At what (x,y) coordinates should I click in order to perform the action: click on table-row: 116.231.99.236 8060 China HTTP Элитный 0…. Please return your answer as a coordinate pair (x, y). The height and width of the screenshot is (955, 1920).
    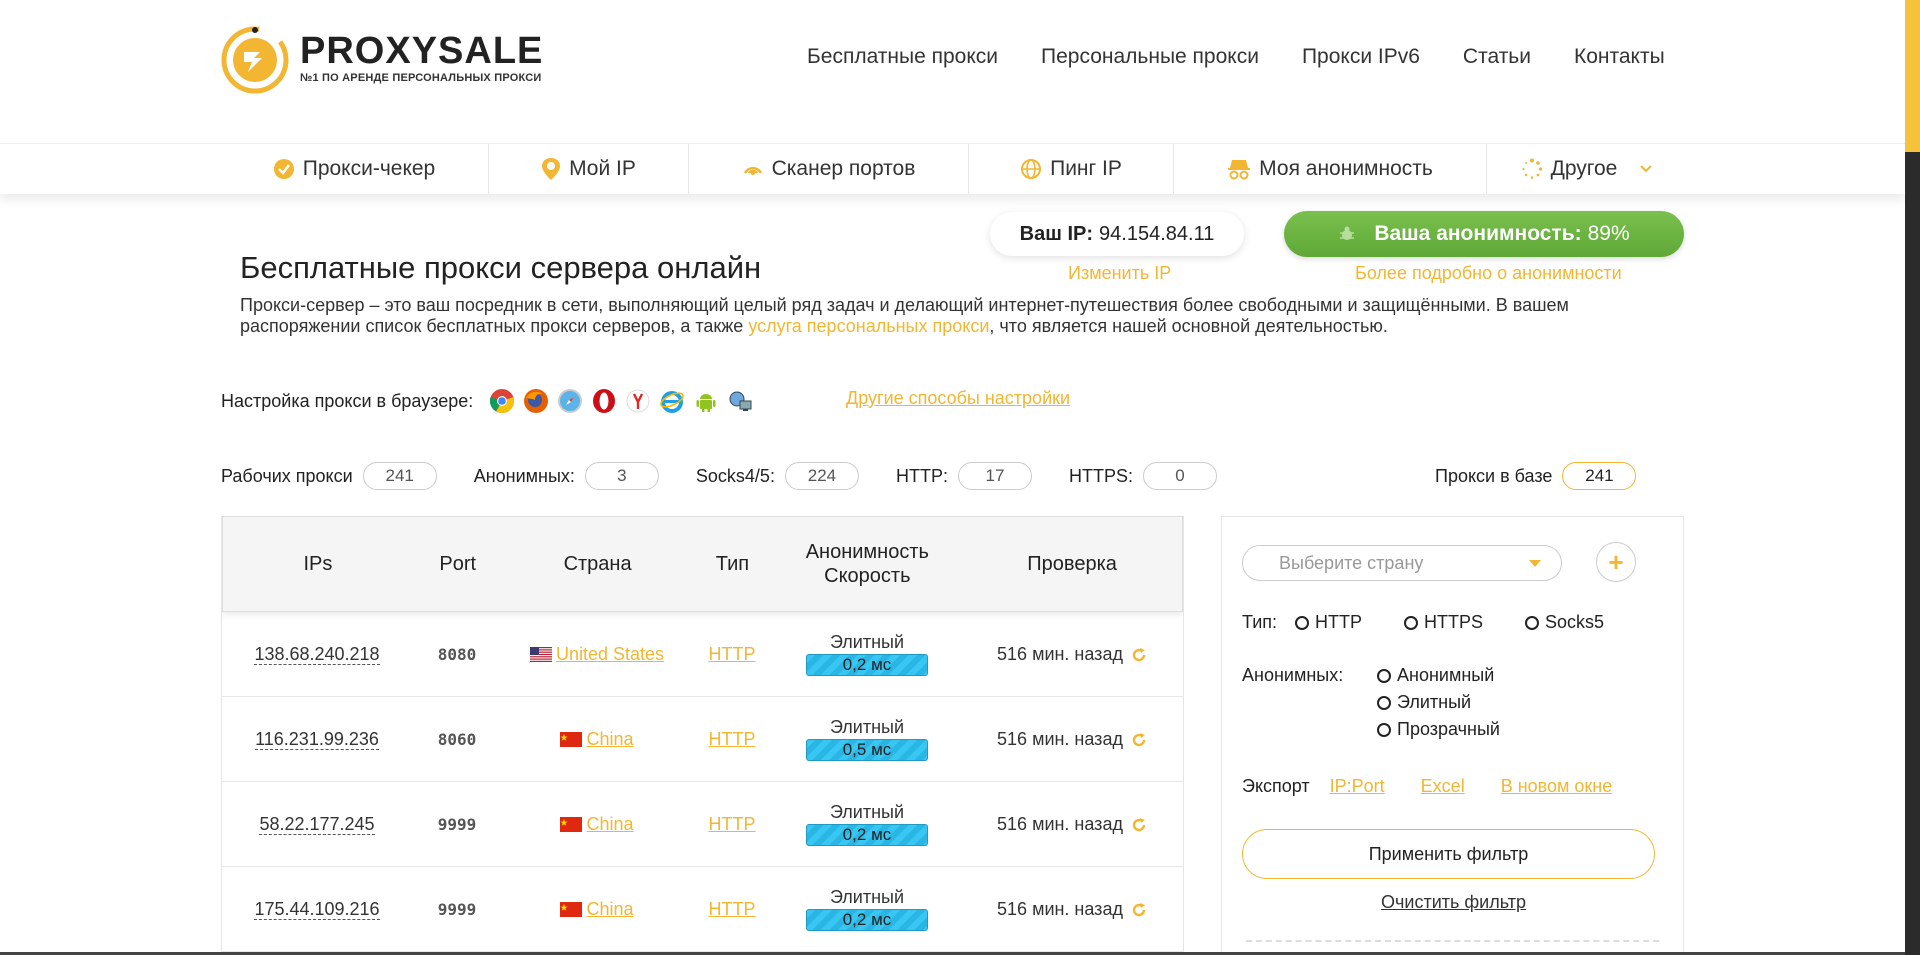
    Looking at the image, I should click on (702, 739).